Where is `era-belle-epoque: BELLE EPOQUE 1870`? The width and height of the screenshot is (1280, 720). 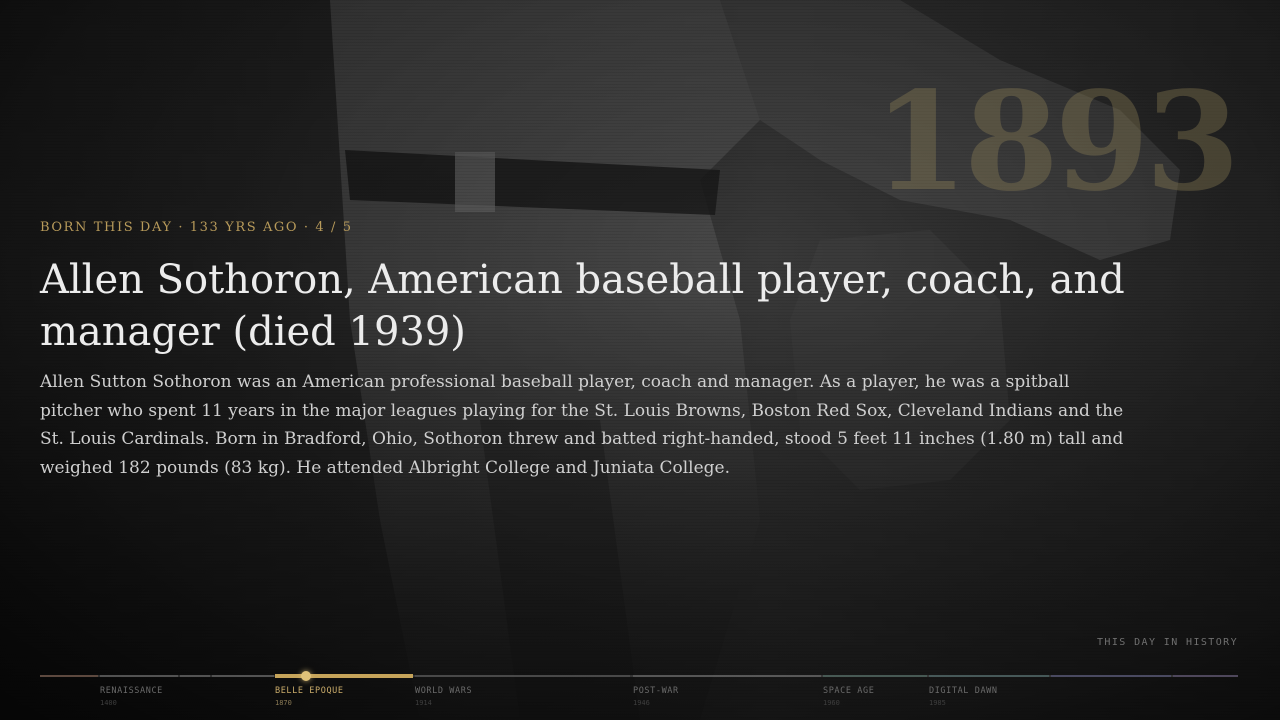 era-belle-epoque: BELLE EPOQUE 1870 is located at coordinates (309, 696).